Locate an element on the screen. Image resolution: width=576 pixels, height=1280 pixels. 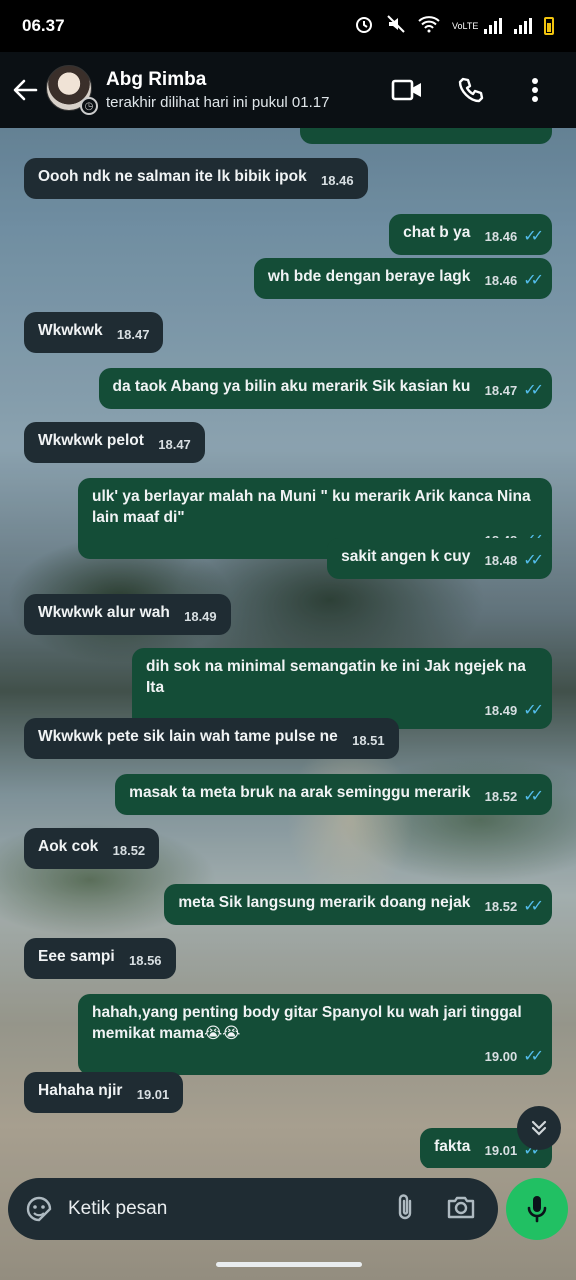
message-bubble-incoming: Eee sampi 18.56 is located at coordinates (100, 958).